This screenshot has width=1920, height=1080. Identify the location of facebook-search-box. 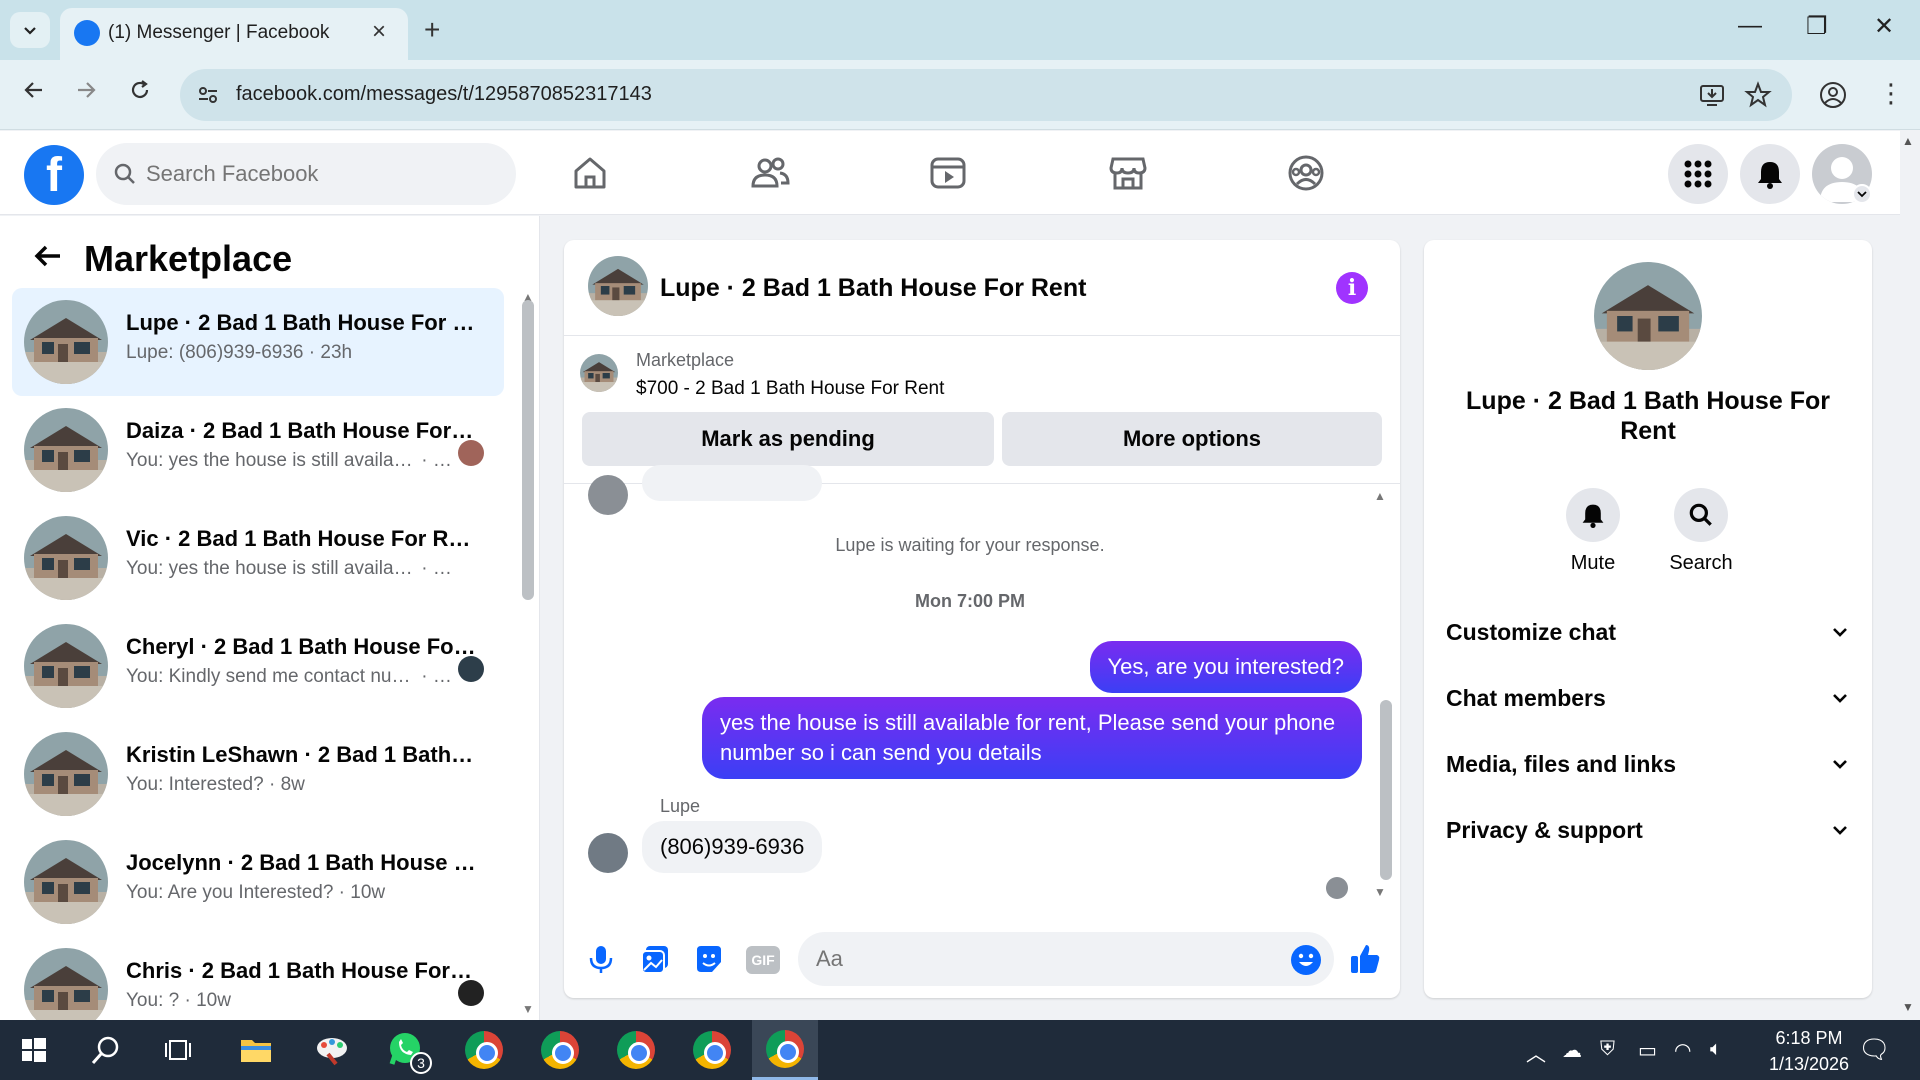
(306, 174).